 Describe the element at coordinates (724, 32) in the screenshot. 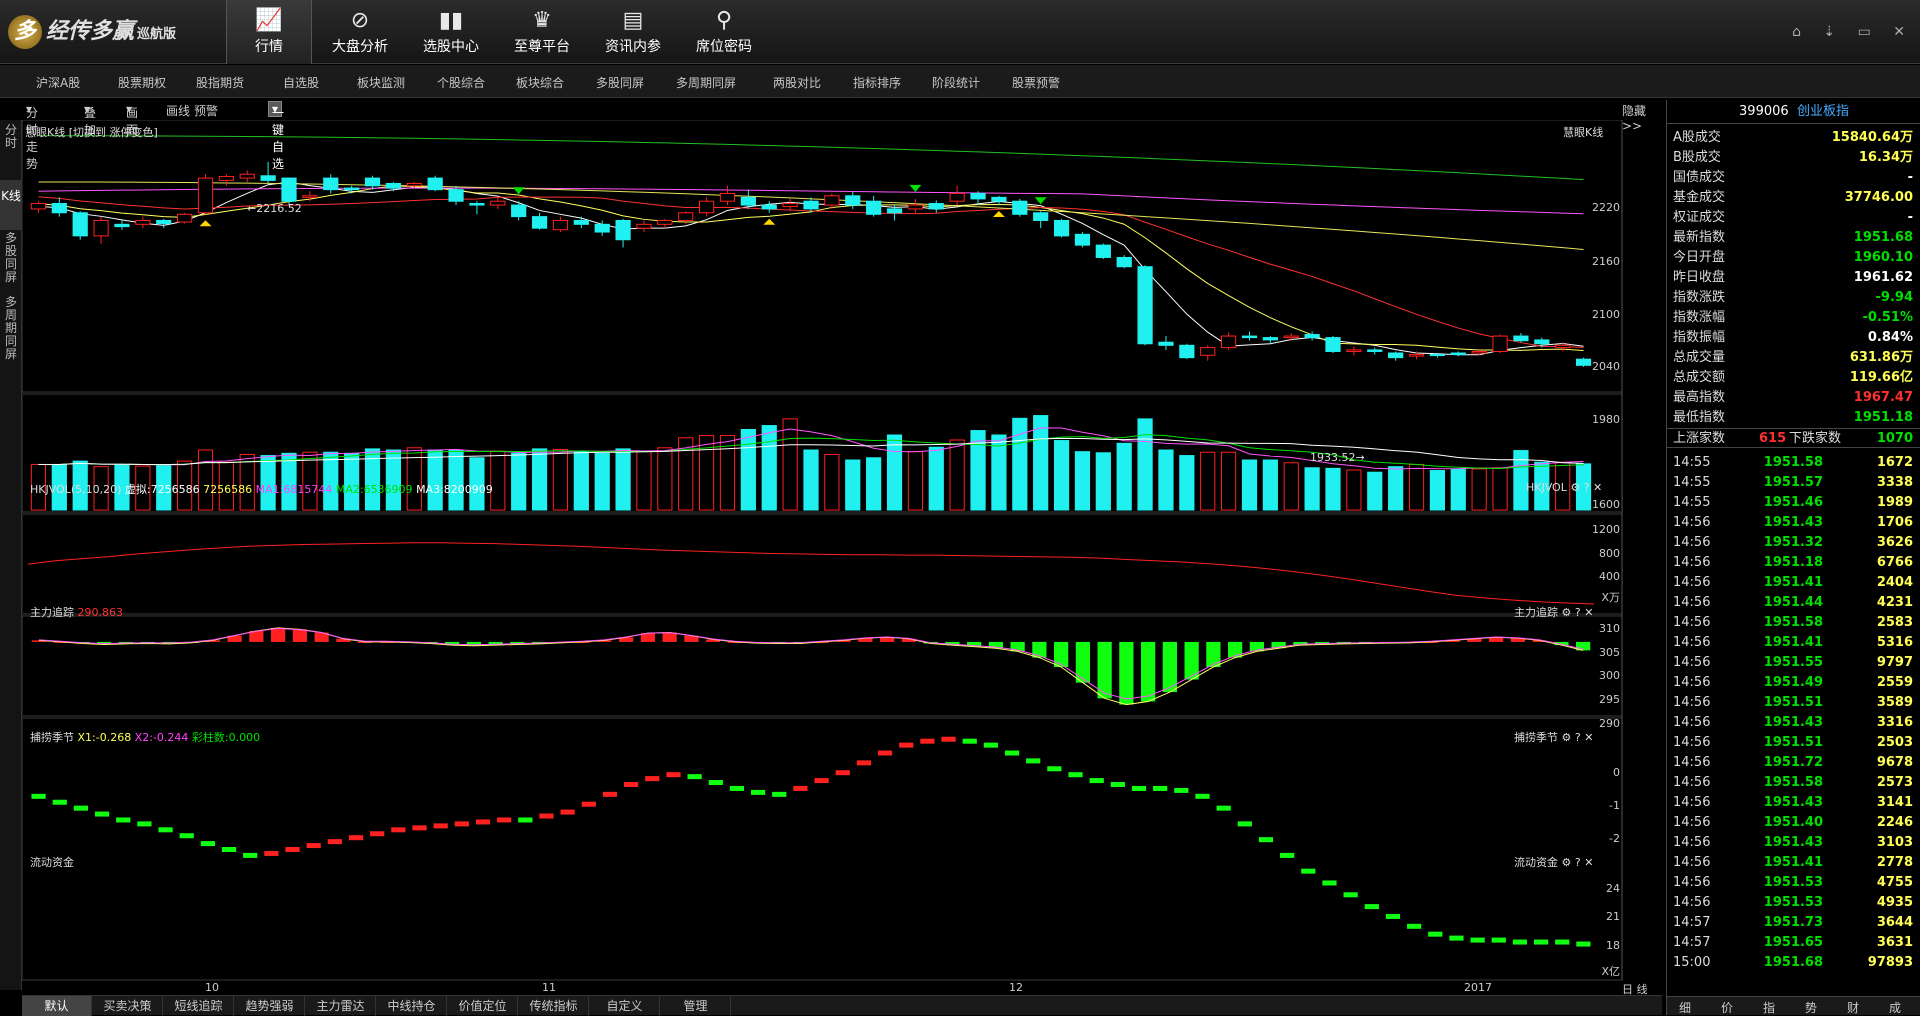

I see `nav-key: ⚲ 席位密码` at that location.